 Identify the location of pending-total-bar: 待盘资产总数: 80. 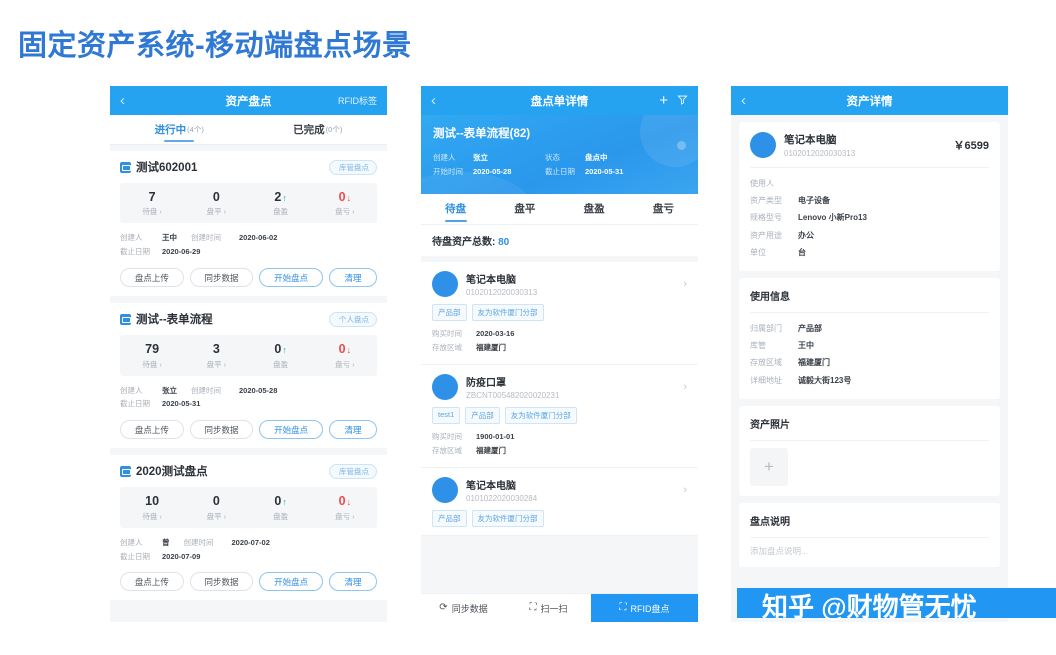
(559, 243).